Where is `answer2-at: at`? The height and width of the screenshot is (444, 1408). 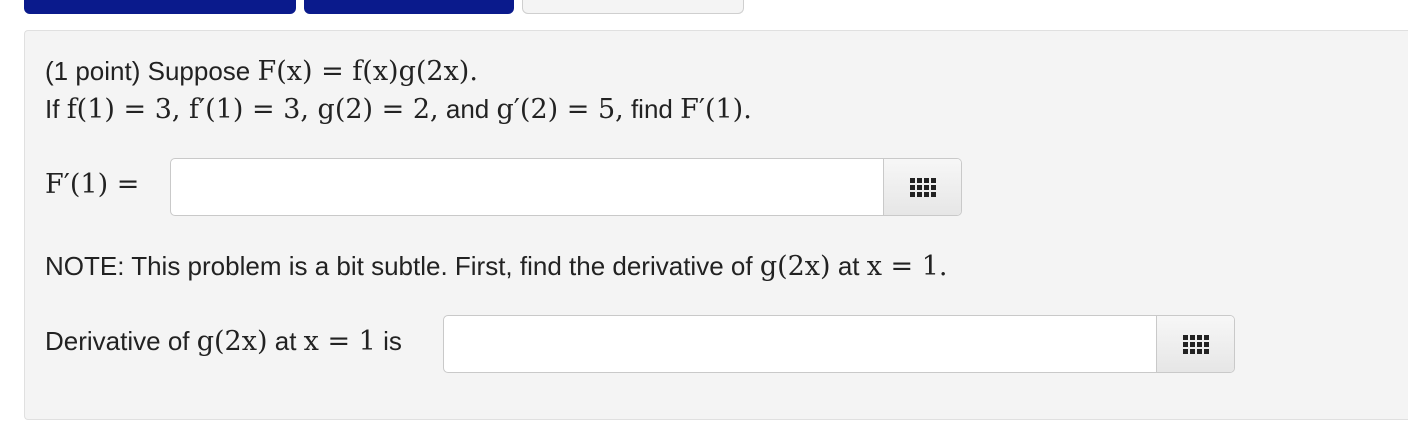
answer2-at: at is located at coordinates (285, 341).